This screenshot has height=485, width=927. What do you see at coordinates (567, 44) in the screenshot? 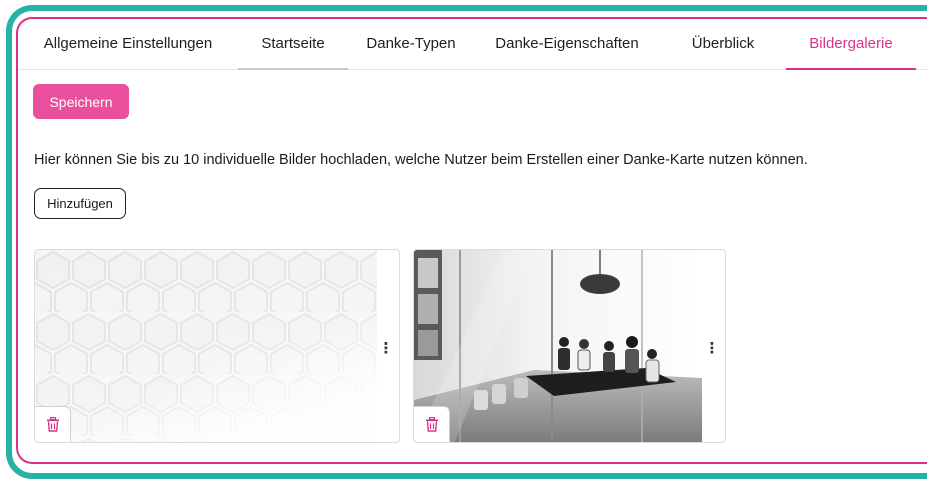
I see `tab-danke-eigenschaften: Danke-Eigenschaften` at bounding box center [567, 44].